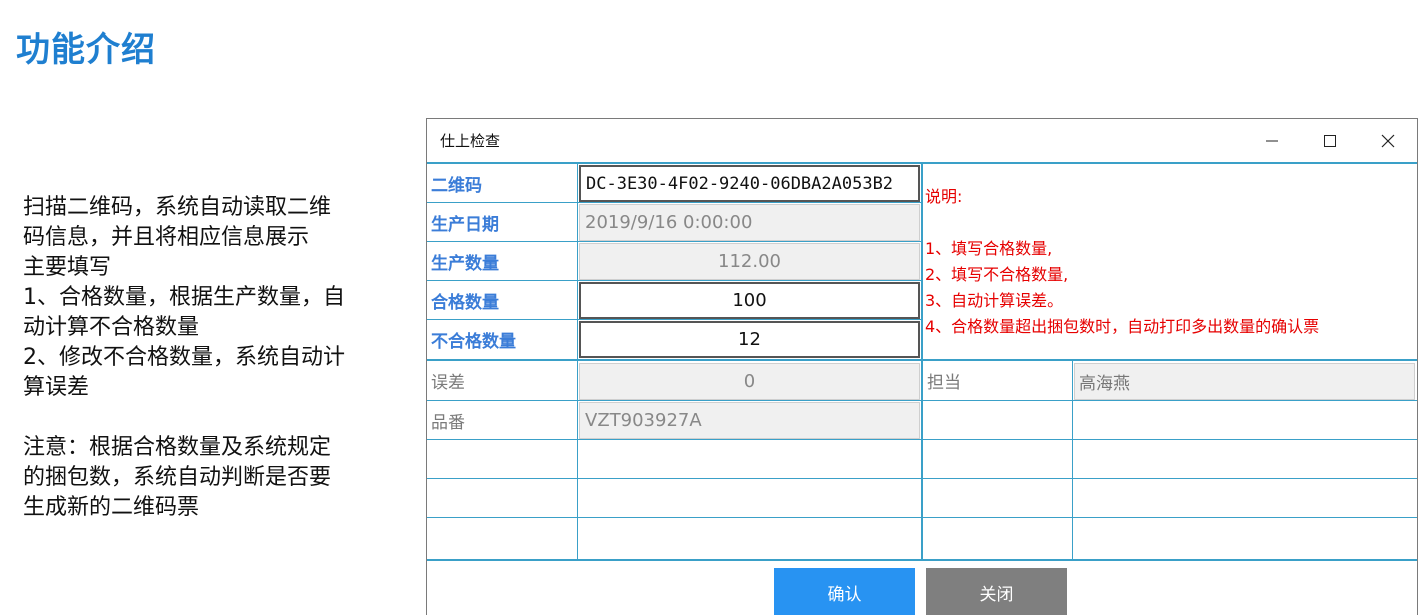 Image resolution: width=1418 pixels, height=615 pixels. What do you see at coordinates (749, 222) in the screenshot?
I see `production-date-field: 2019/9/16 0:00:00` at bounding box center [749, 222].